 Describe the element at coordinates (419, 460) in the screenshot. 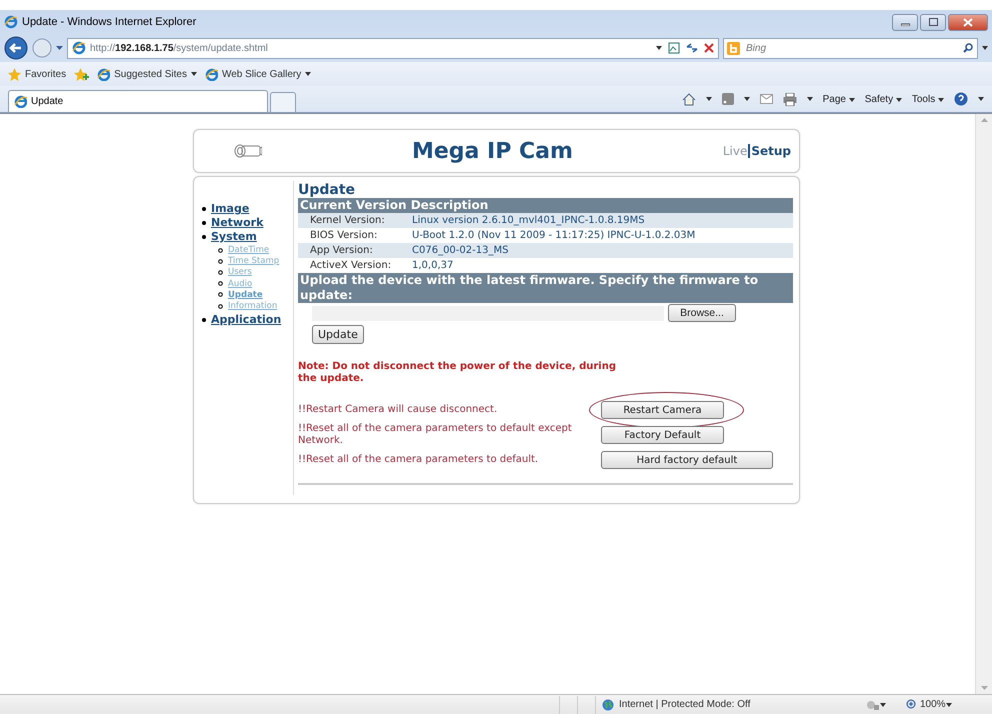

I see `action-description: !!Reset all of the camera parameters to default.` at that location.